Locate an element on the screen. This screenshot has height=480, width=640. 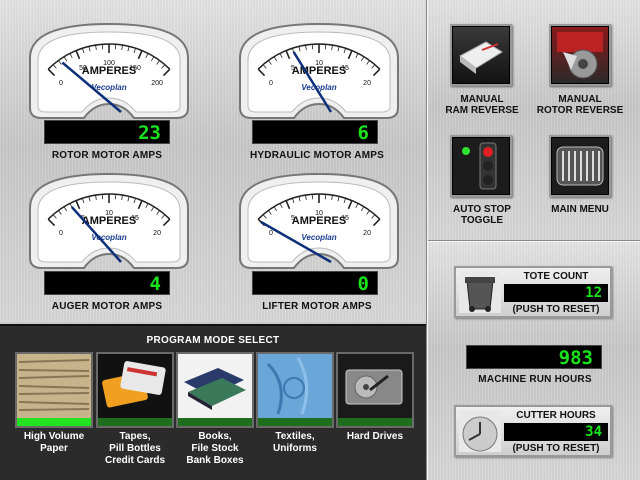
hydraulic-motor-amps-gauge: 0 5 10 15 20 AMPERES Vecoplan is located at coordinates (319, 72).